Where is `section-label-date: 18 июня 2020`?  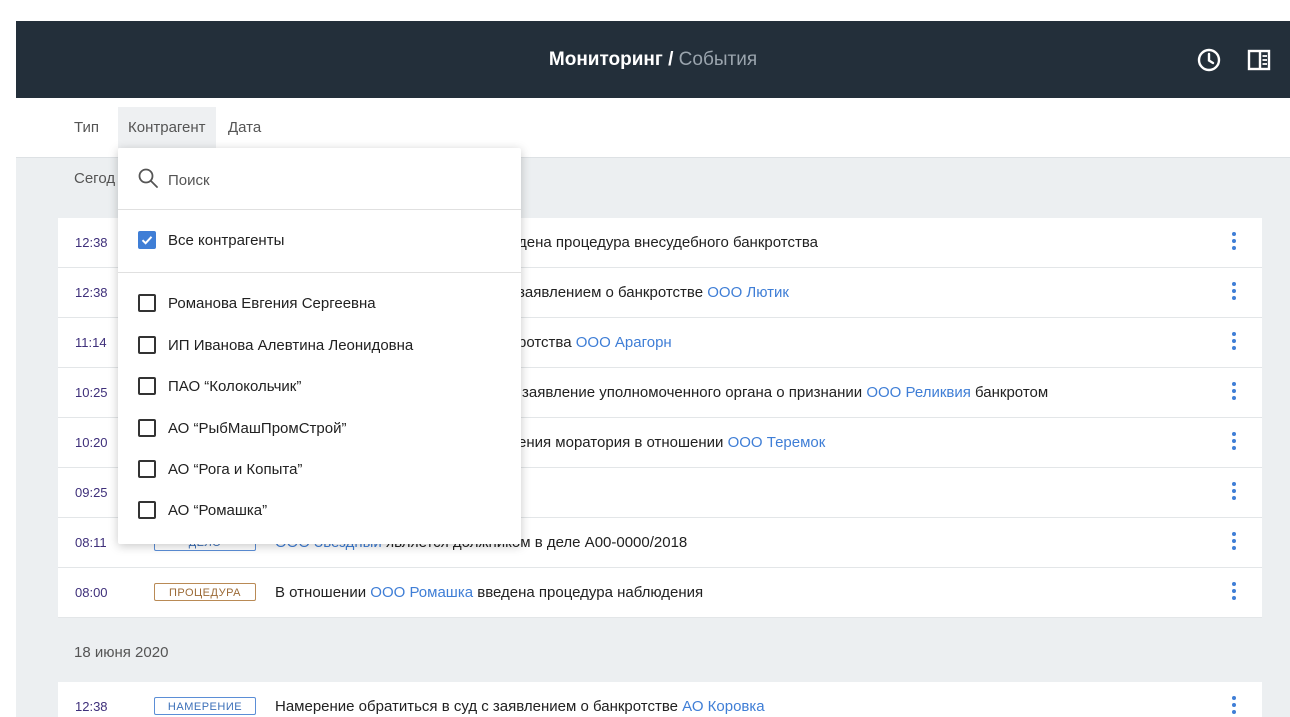 section-label-date: 18 июня 2020 is located at coordinates (121, 652).